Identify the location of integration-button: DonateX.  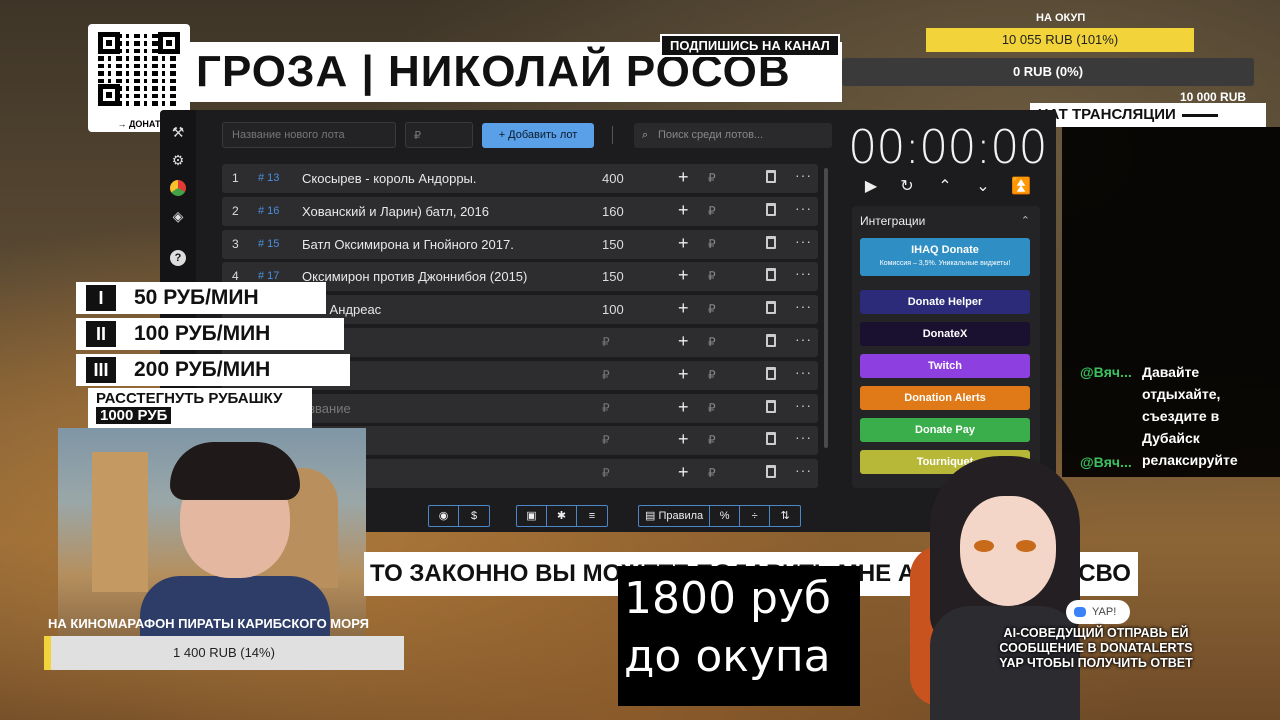
(945, 334).